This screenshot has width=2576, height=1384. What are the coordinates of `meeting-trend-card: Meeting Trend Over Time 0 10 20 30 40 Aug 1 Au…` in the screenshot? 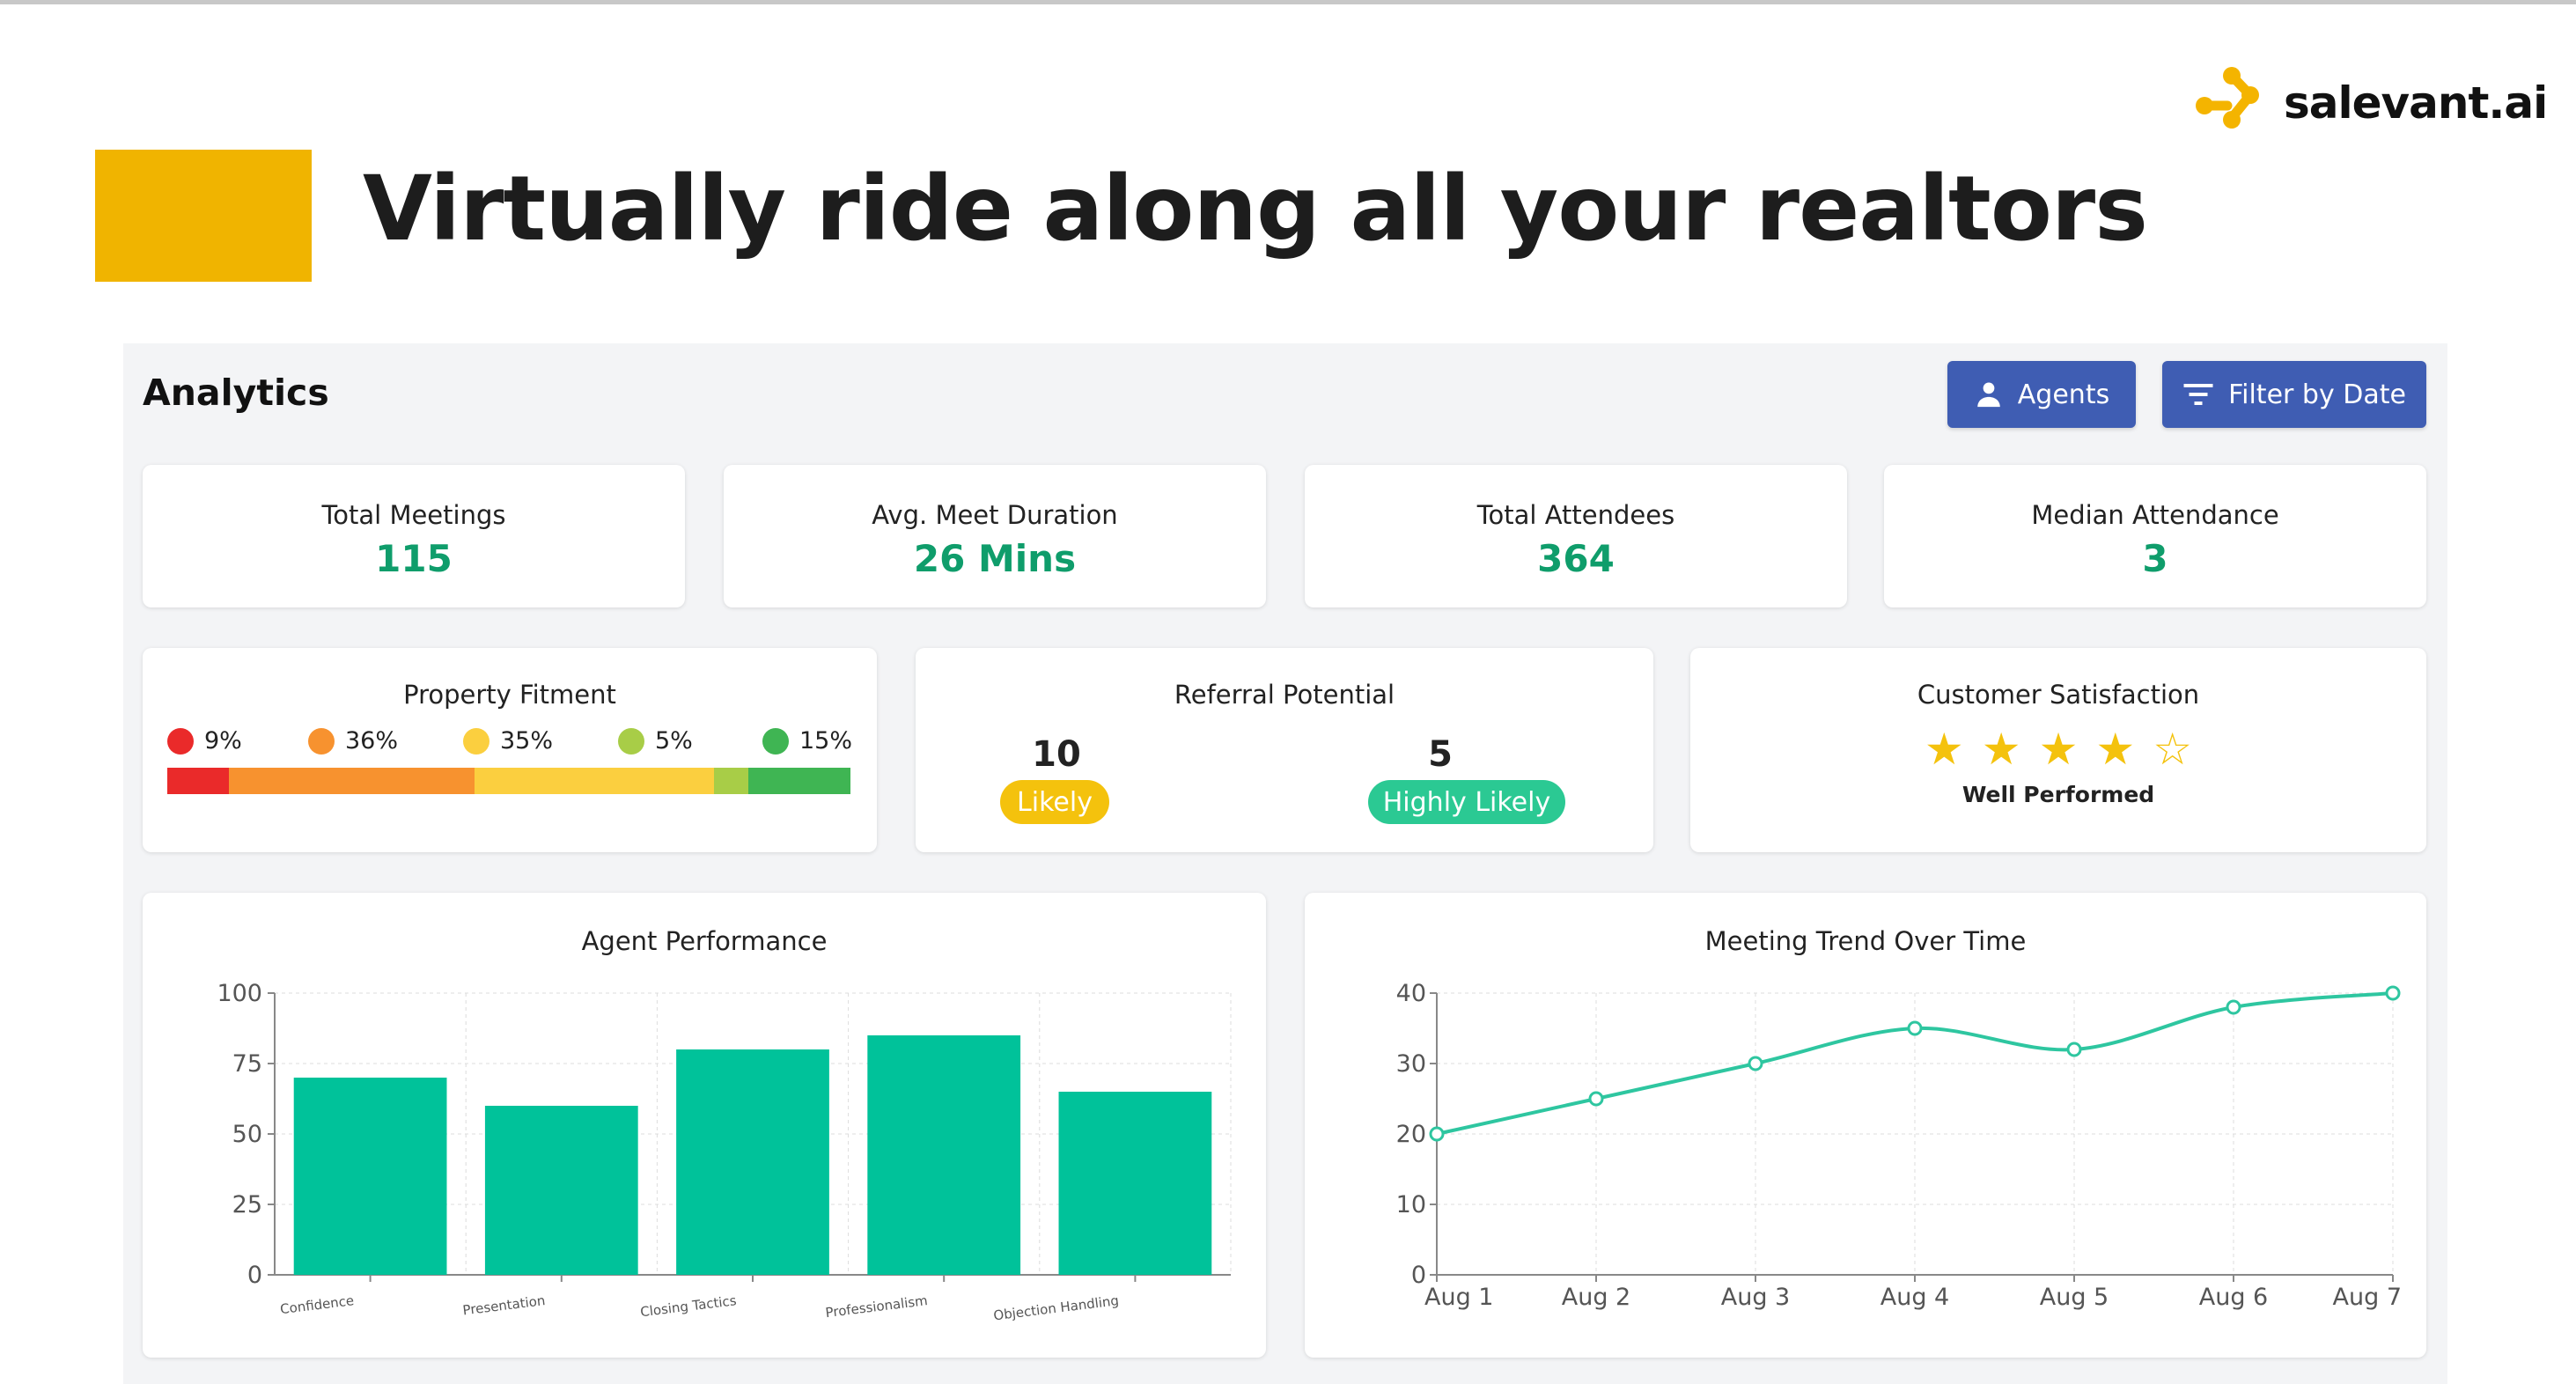 It's located at (1865, 1125).